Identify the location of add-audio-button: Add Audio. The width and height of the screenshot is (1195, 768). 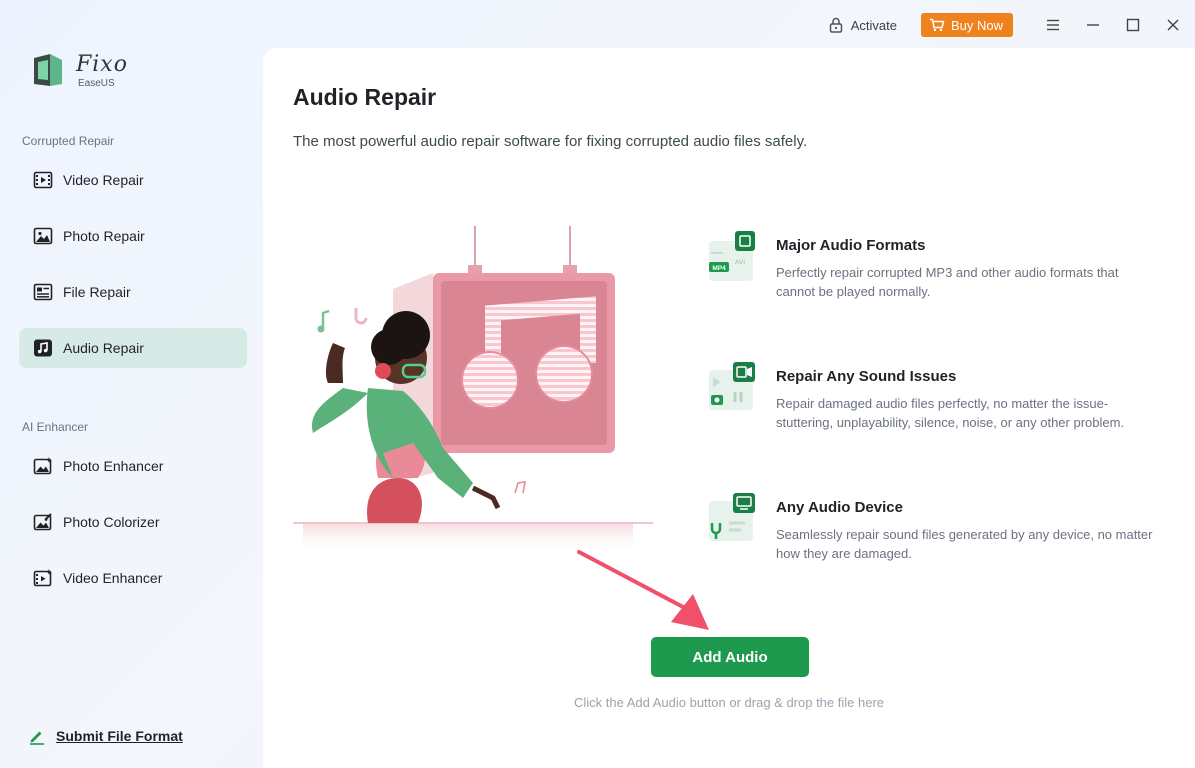
(730, 657).